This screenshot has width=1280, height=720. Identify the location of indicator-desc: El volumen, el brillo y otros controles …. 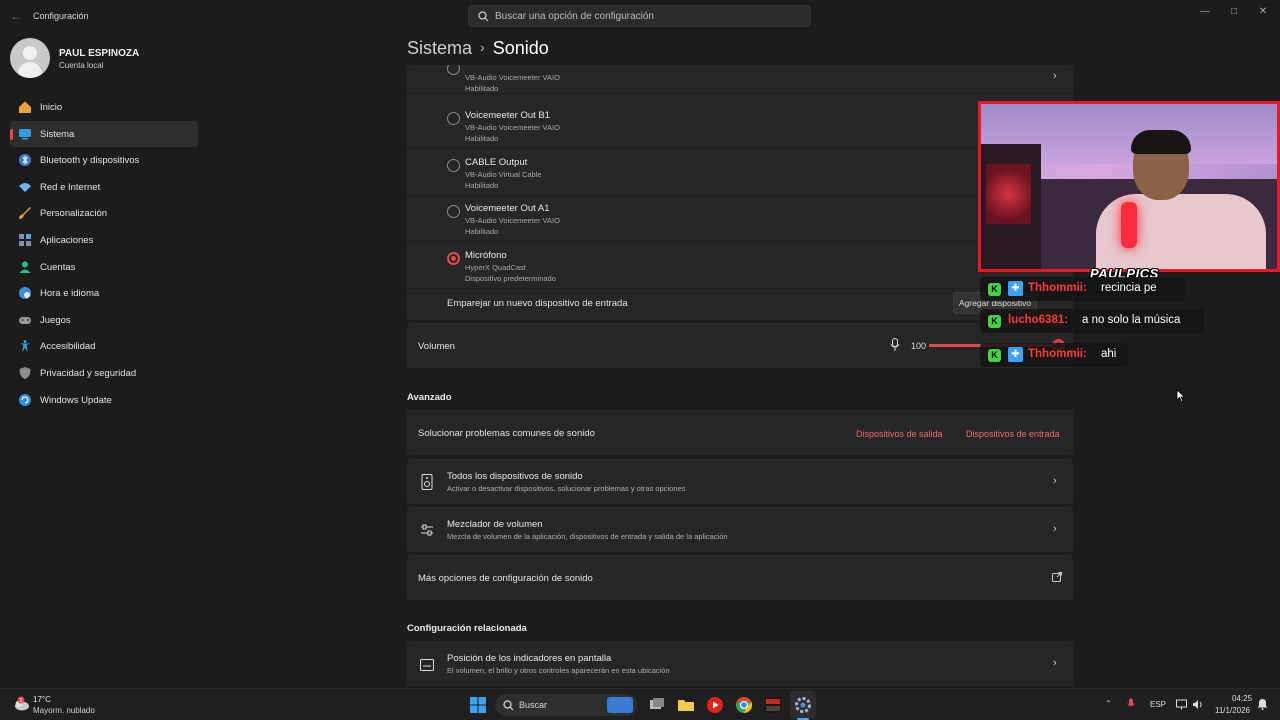
(558, 670).